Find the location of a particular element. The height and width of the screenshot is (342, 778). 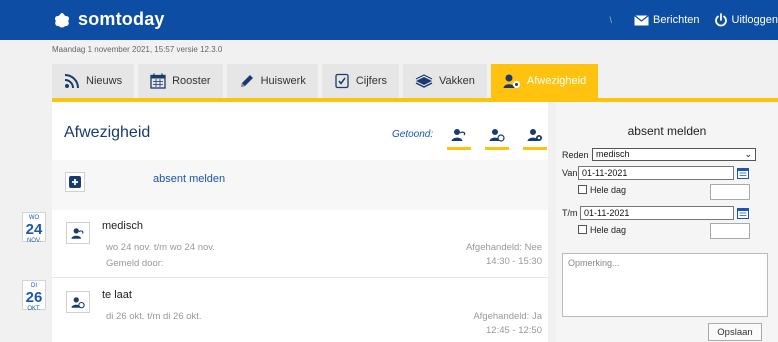

date-month: NOV. is located at coordinates (34, 241).